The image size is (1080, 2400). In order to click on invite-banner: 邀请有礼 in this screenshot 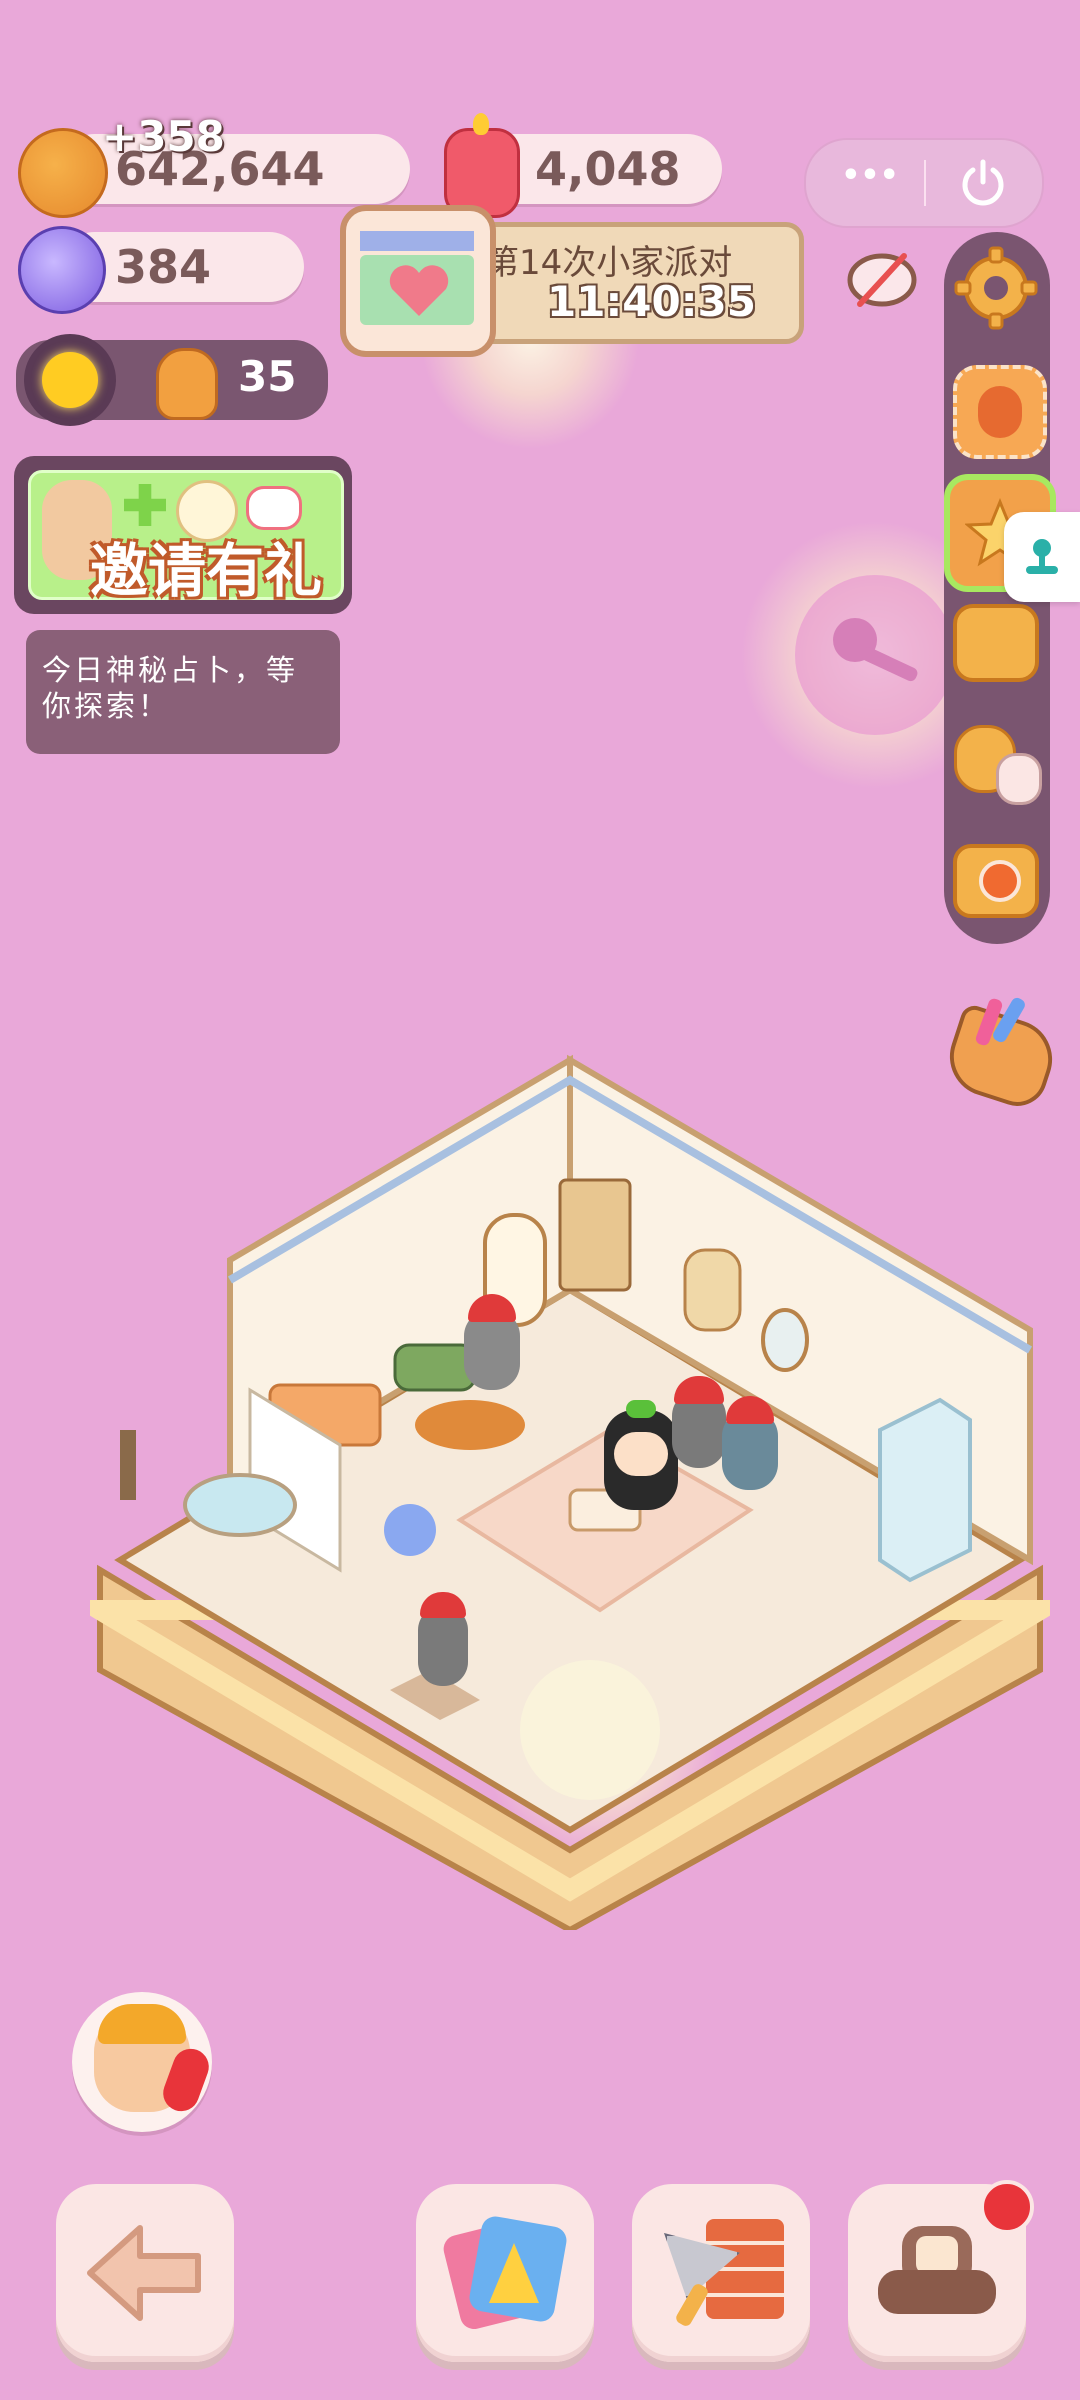, I will do `click(183, 535)`.